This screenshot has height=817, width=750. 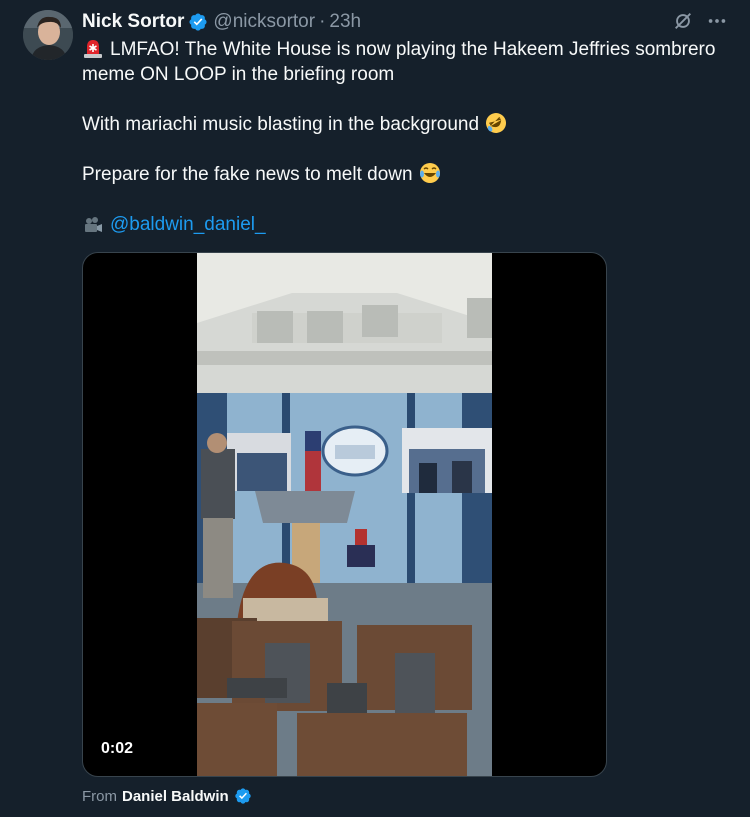 What do you see at coordinates (683, 21) in the screenshot?
I see `grok-icon` at bounding box center [683, 21].